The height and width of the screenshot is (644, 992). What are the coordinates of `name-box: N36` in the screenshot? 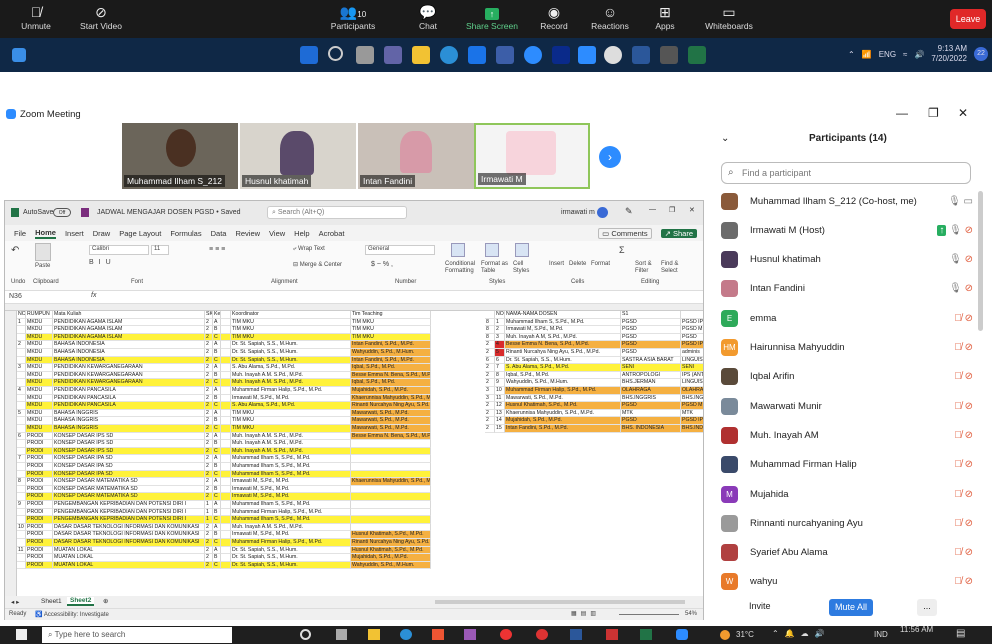 It's located at (15, 296).